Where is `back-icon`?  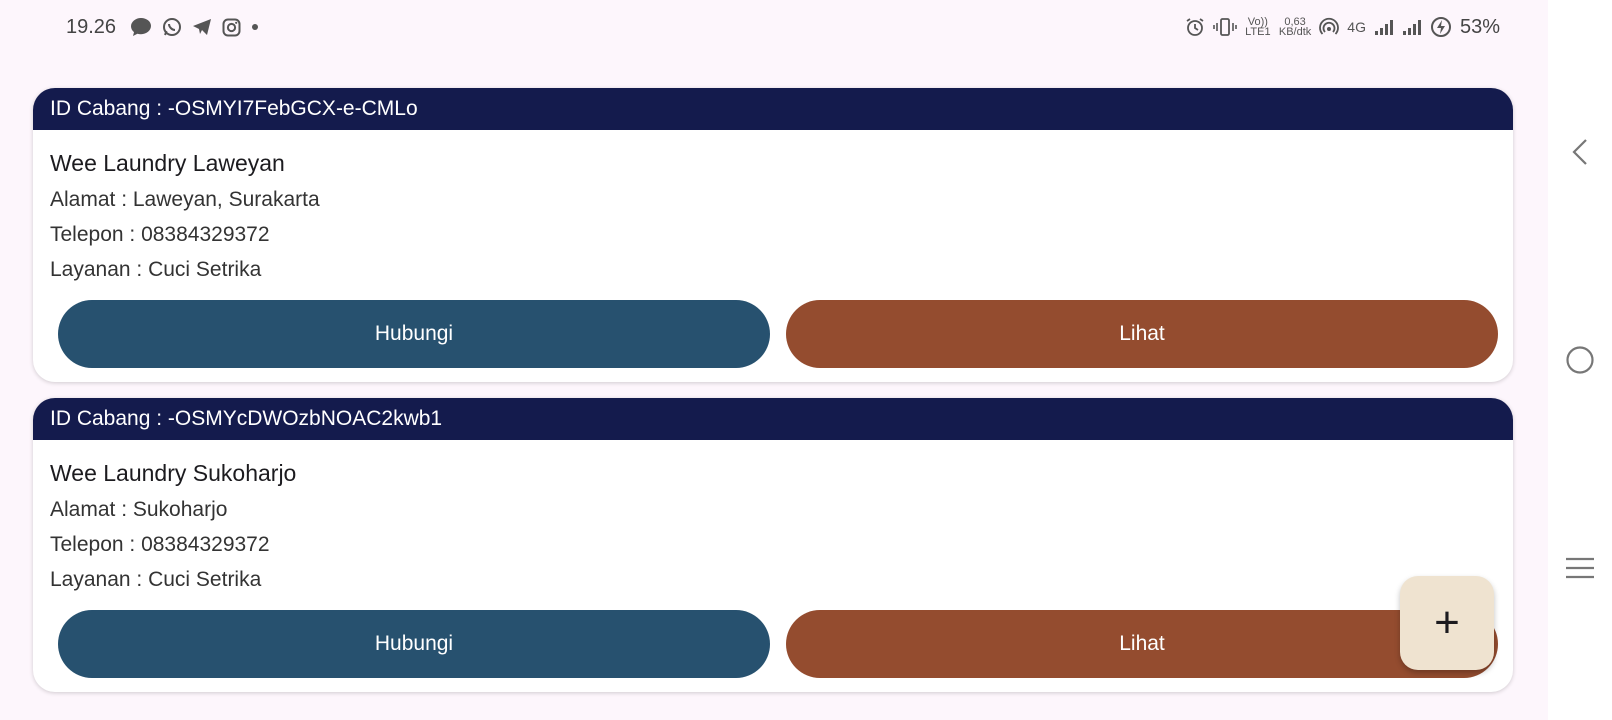
back-icon is located at coordinates (1580, 152).